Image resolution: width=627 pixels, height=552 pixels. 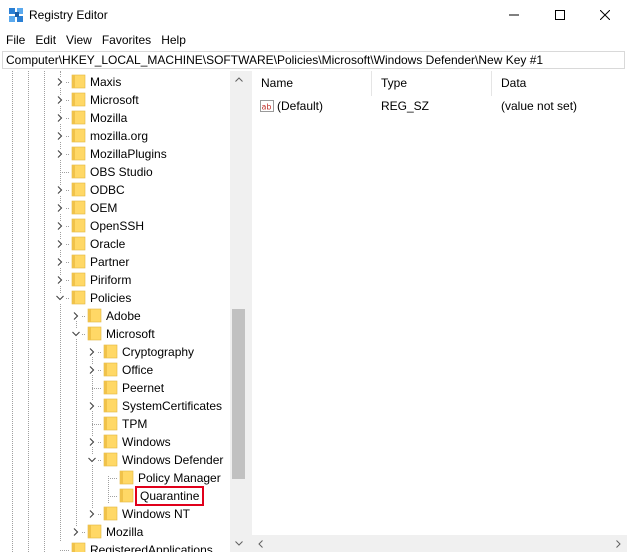 I want to click on tree-node-label: Policies, so click(x=111, y=298).